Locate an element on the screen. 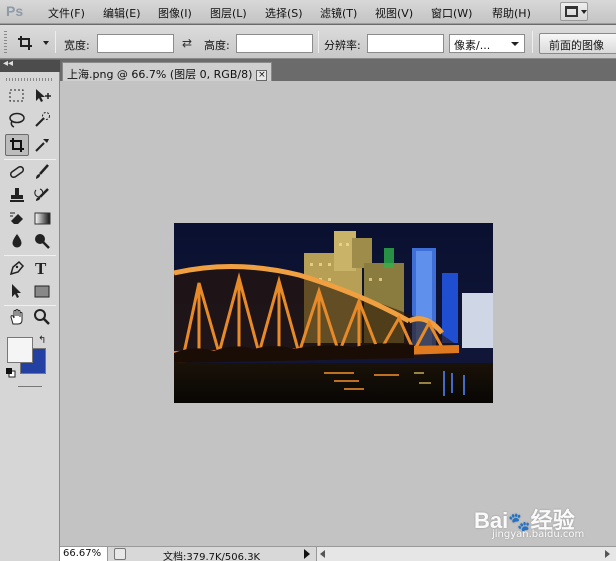 This screenshot has height=561, width=616. front-image-label: 前面的图像 is located at coordinates (576, 45).